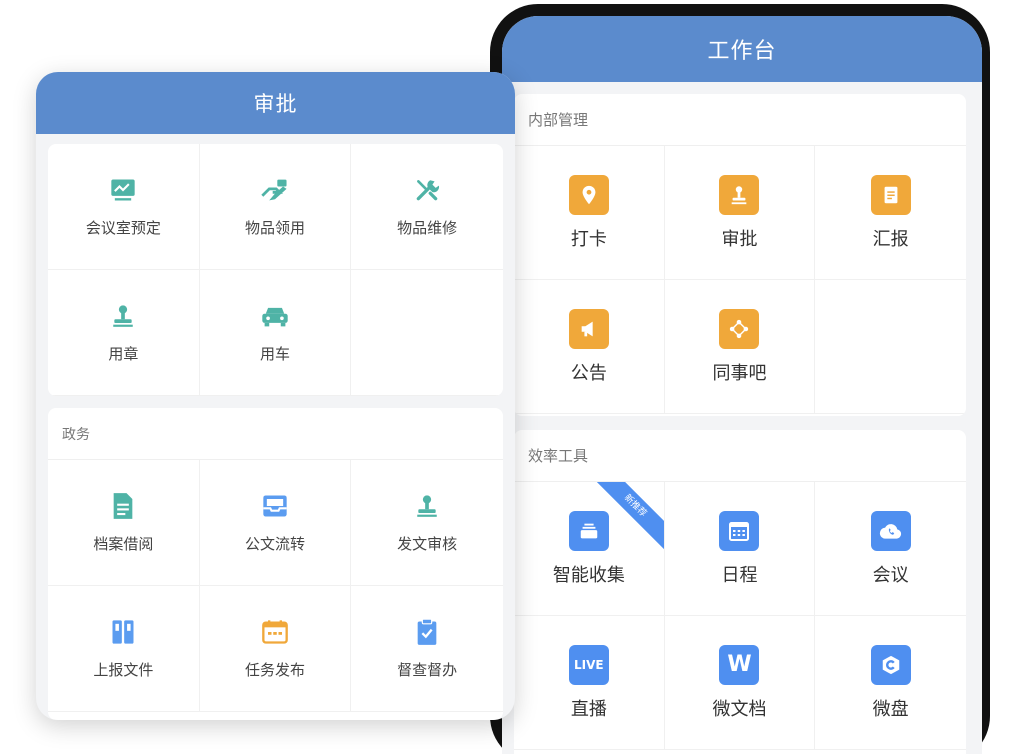 The image size is (1036, 754). I want to click on app-label: 上报文件, so click(123, 670).